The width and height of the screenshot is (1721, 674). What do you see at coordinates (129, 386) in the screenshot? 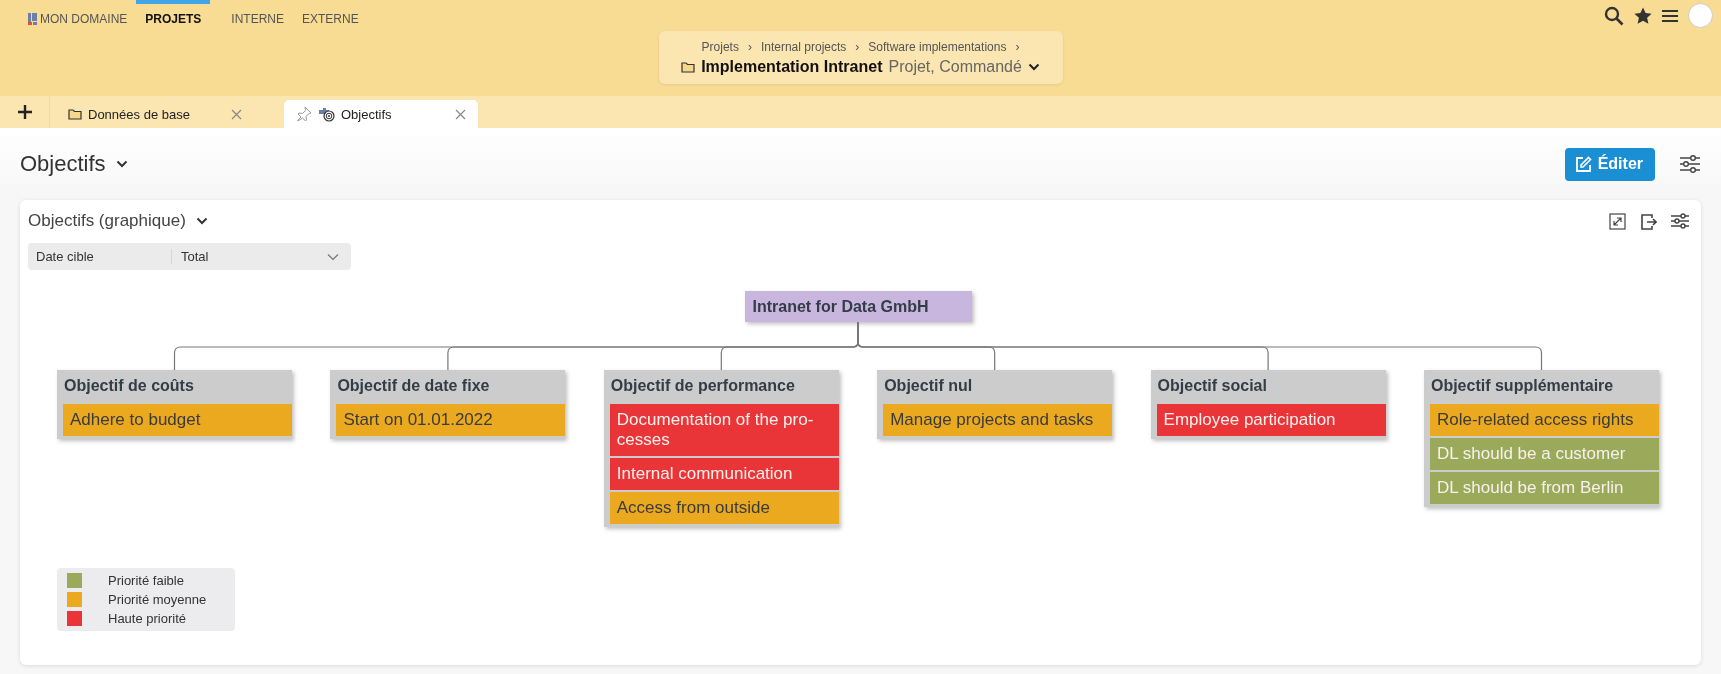
I see `goal-group-title: Objectif de coûts` at bounding box center [129, 386].